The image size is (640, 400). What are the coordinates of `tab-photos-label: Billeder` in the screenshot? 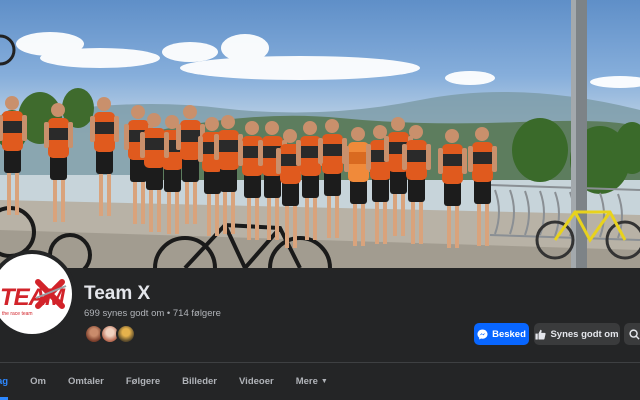 It's located at (200, 381).